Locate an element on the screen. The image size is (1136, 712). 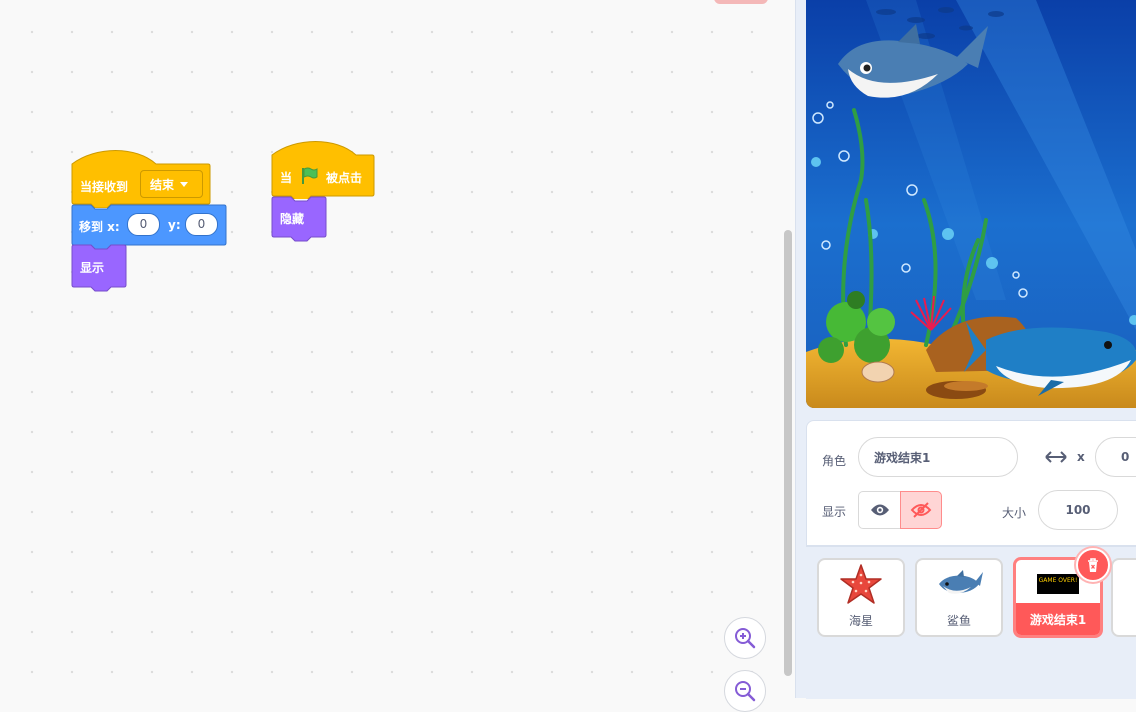
go-to-y-label: y: is located at coordinates (174, 225).